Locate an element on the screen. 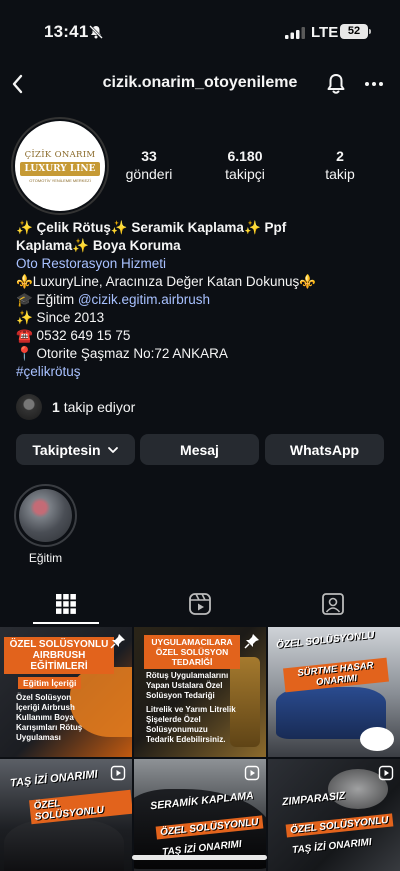 This screenshot has height=871, width=400. post-tile: ÖZEL SOLÜSYONLU SÜRTME HASAR ONARIMI is located at coordinates (334, 692).